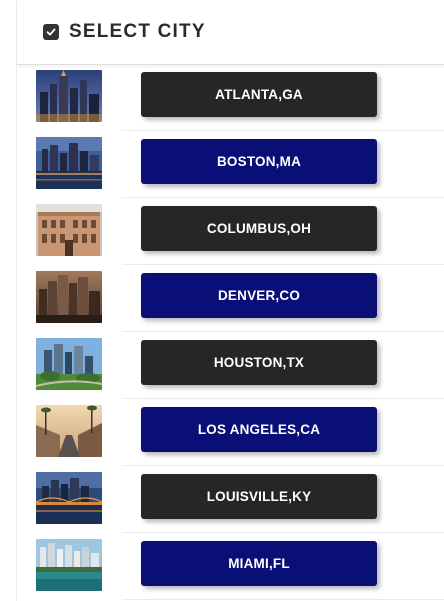 Image resolution: width=444 pixels, height=601 pixels. I want to click on city-button-label: HOUSTON,TX, so click(259, 362).